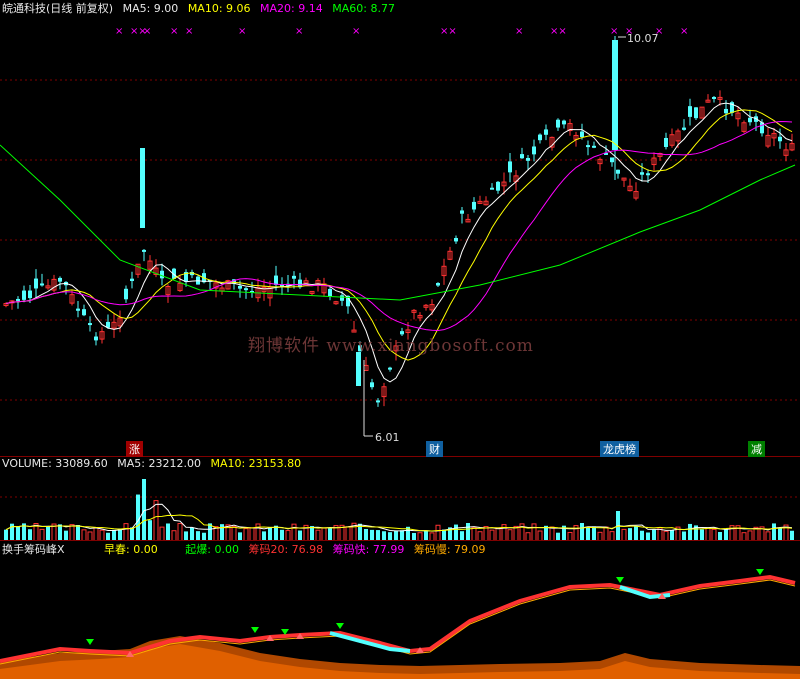 The width and height of the screenshot is (800, 679). Describe the element at coordinates (368, 549) in the screenshot. I see `choumakuai-value: 筹码快: 77.99` at that location.